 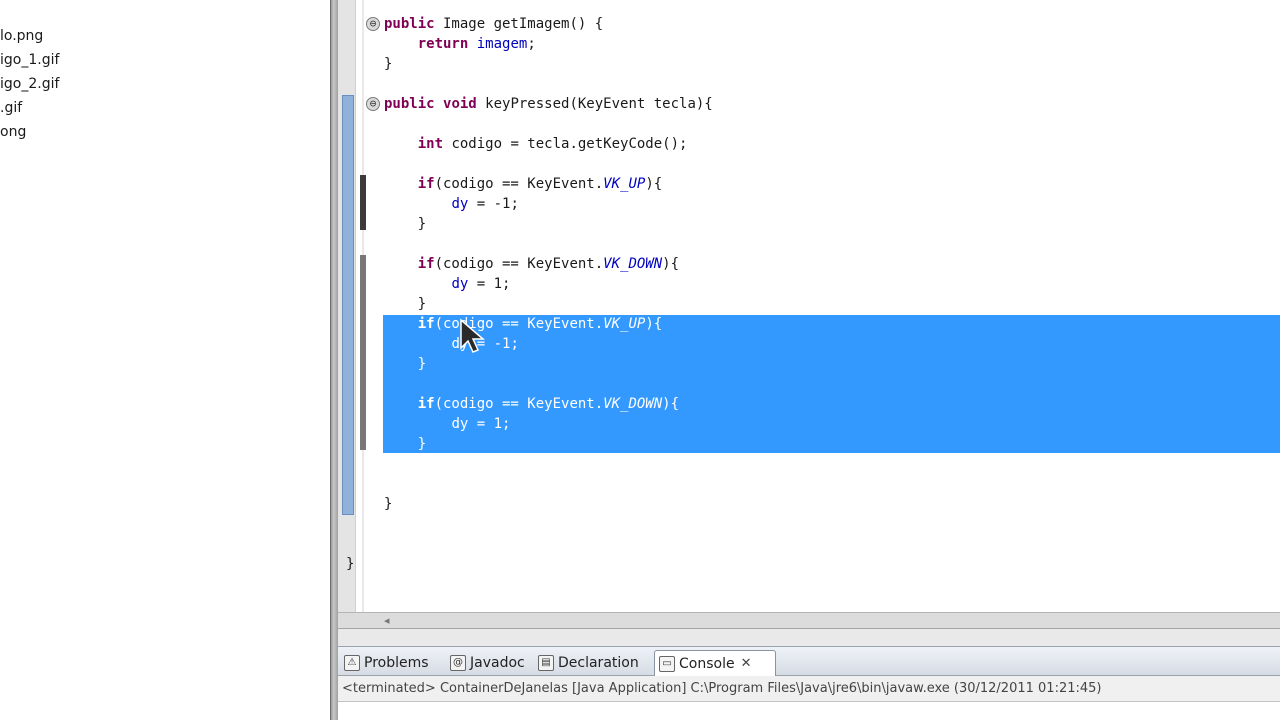 I want to click on file-item: lo.png, so click(x=21, y=36).